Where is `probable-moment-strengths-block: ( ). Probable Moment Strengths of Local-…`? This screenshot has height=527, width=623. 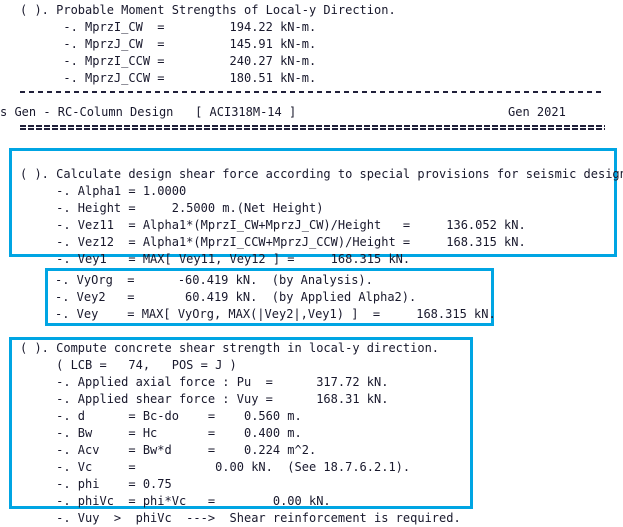
probable-moment-strengths-block: ( ). Probable Moment Strengths of Local-… is located at coordinates (208, 44).